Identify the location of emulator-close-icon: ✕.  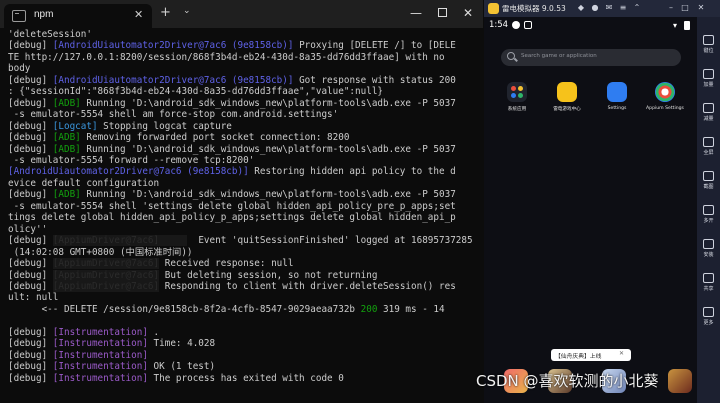
(701, 8).